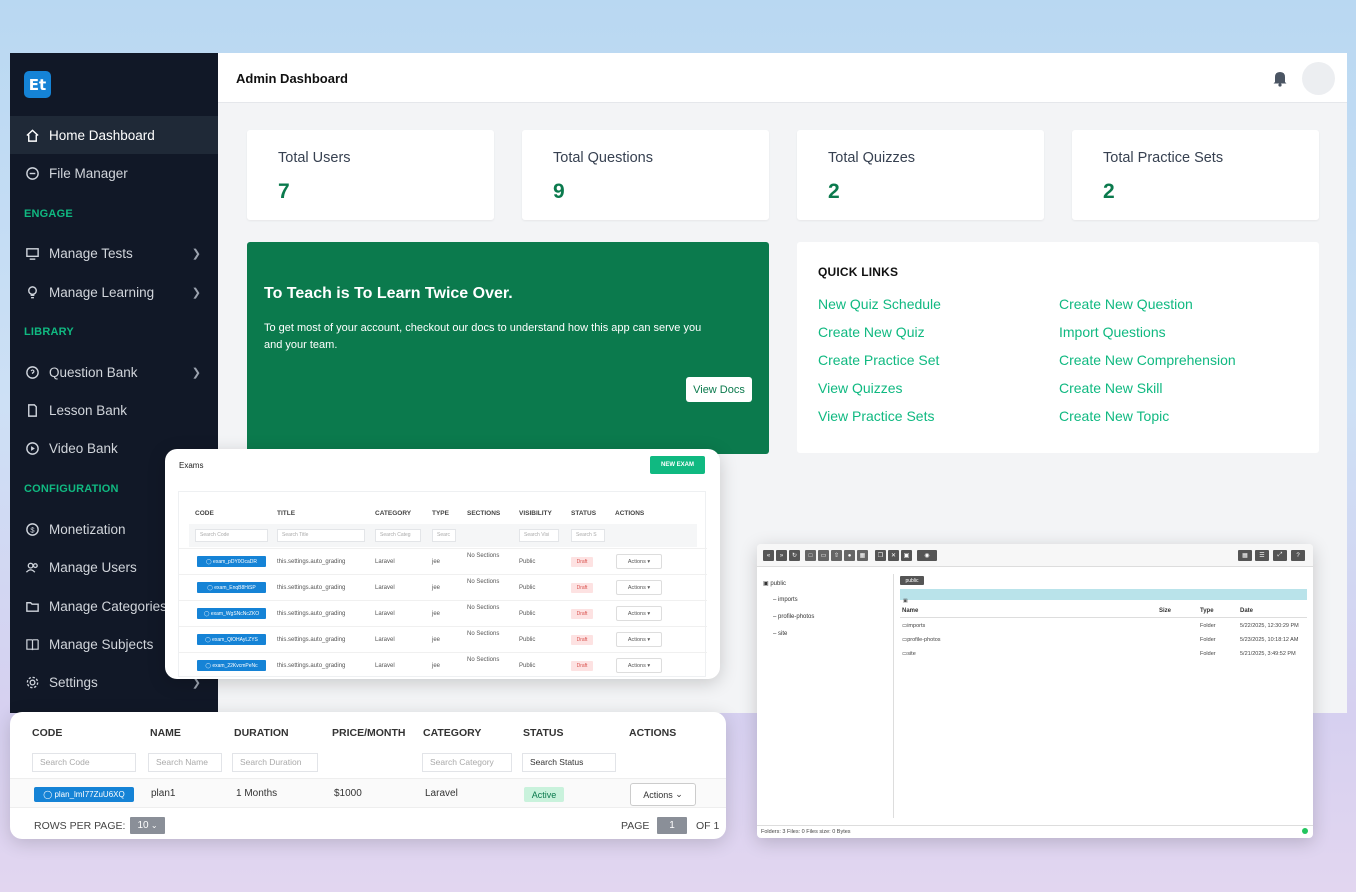 The height and width of the screenshot is (892, 1356). Describe the element at coordinates (1305, 831) in the screenshot. I see `status-indicator` at that location.